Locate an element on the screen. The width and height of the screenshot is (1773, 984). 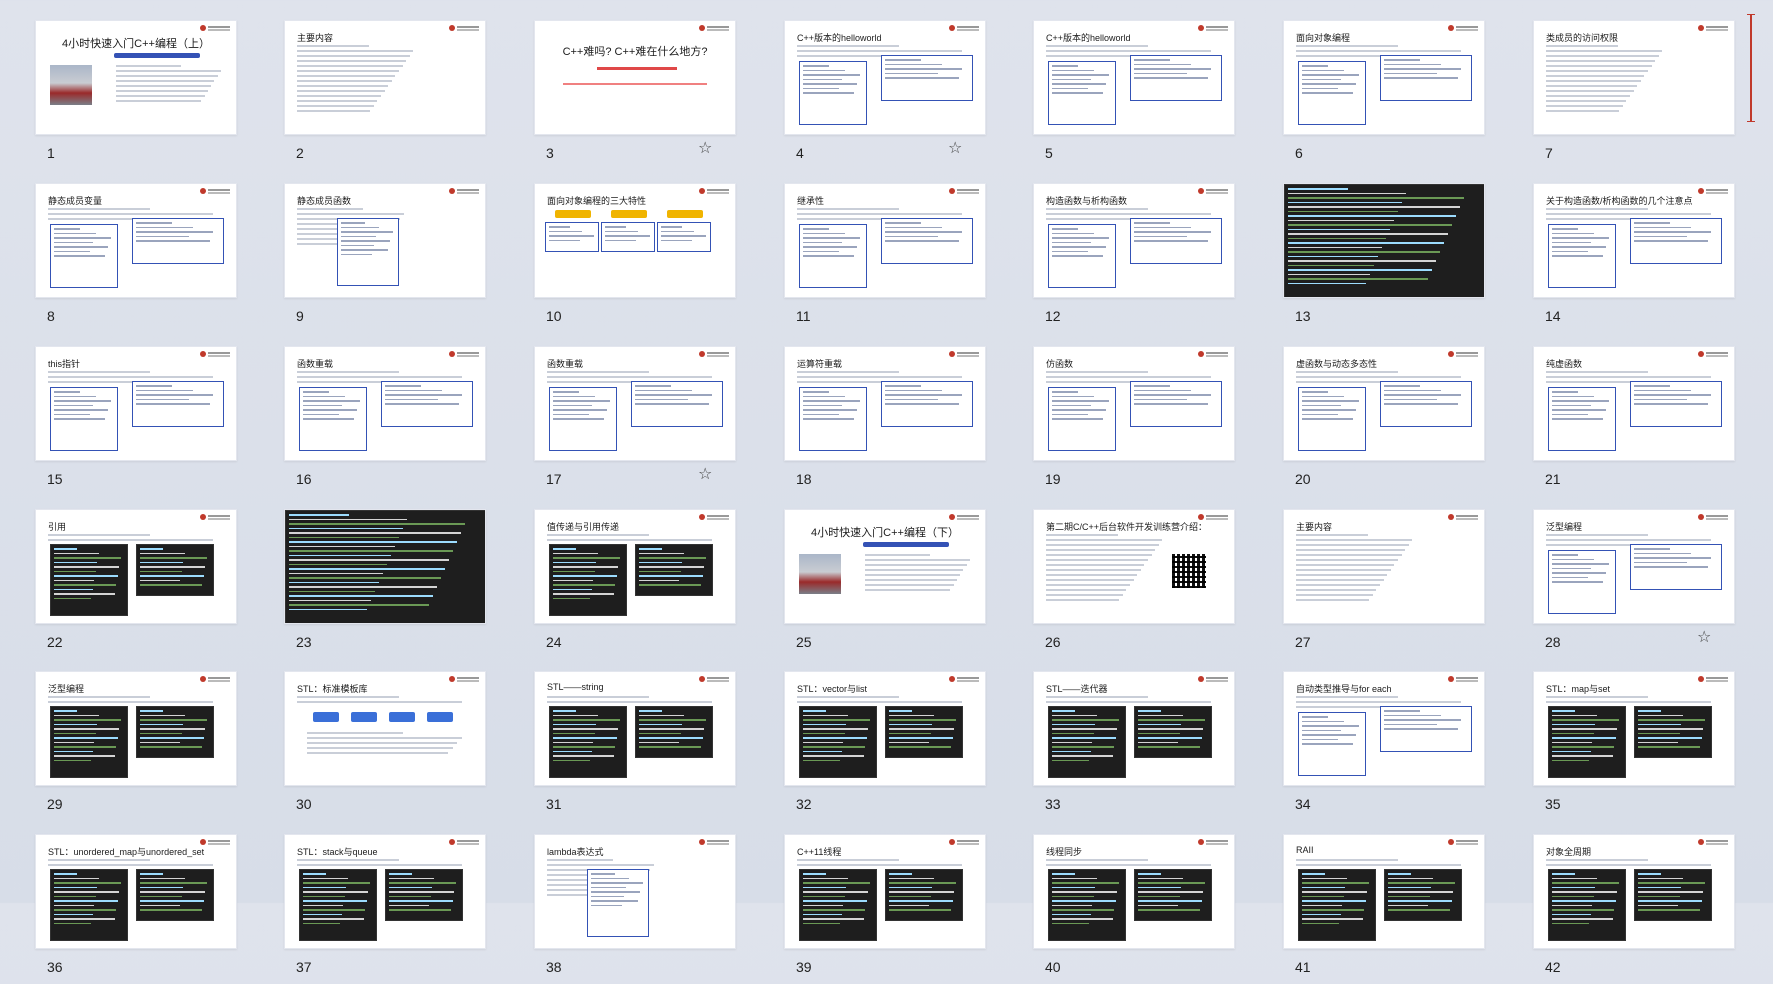
slide-thumbnail: 继承性 is located at coordinates (885, 240).